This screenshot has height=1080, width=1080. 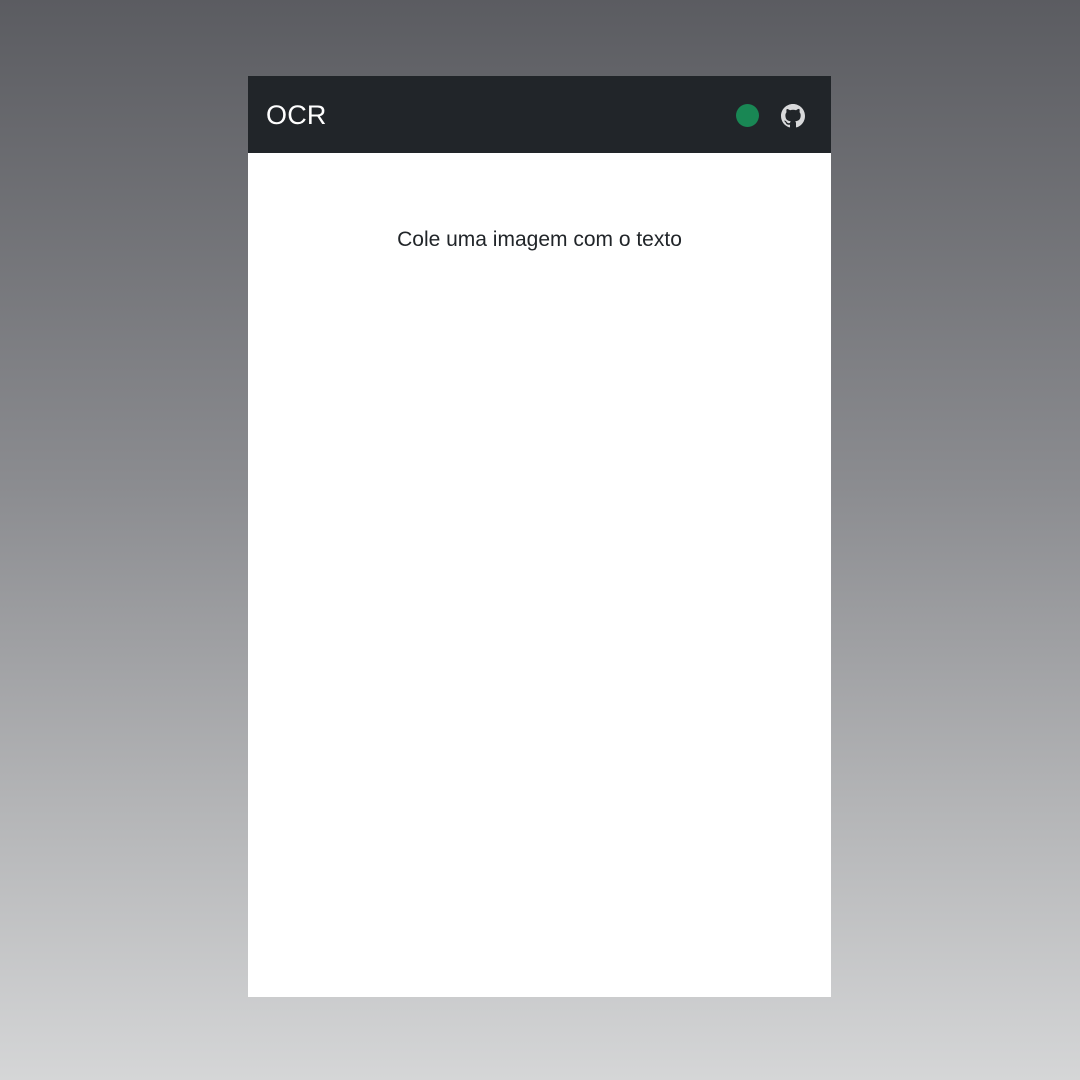 What do you see at coordinates (296, 115) in the screenshot?
I see `app-brand-title: OCR` at bounding box center [296, 115].